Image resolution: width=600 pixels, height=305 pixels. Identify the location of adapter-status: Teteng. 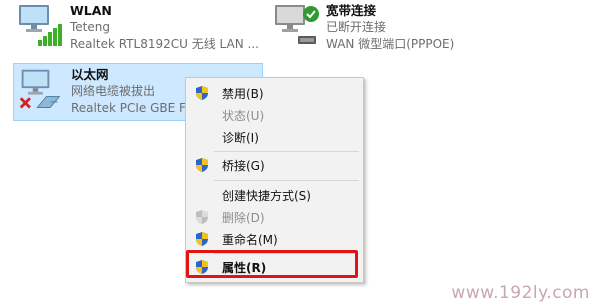
(90, 27).